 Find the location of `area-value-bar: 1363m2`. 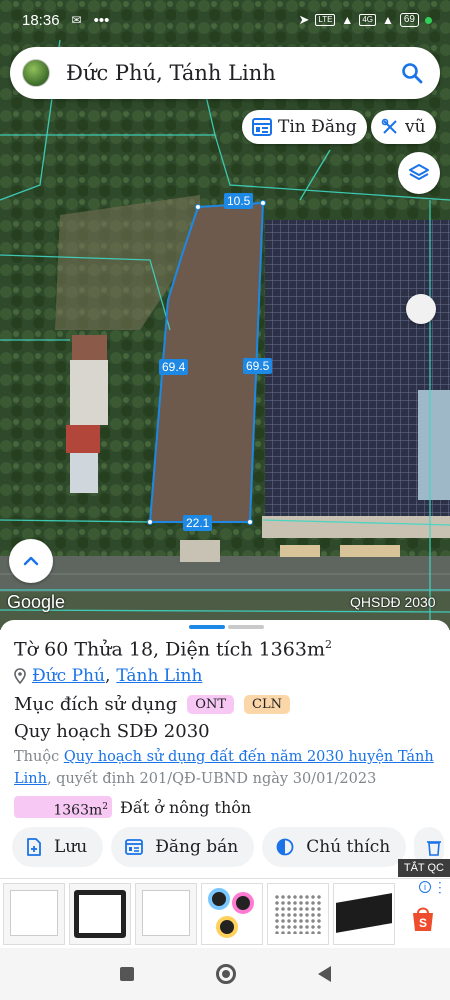

area-value-bar: 1363m2 is located at coordinates (63, 807).